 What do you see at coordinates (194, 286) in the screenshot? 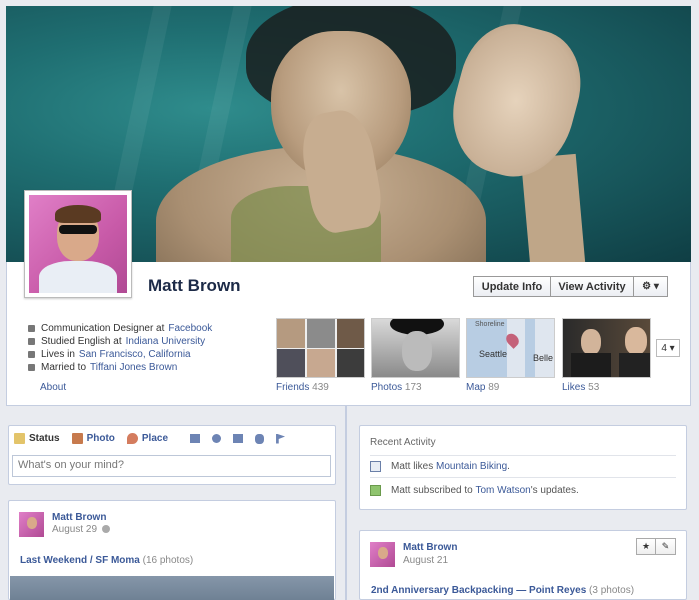
I see `profile-name: Matt Brown` at bounding box center [194, 286].